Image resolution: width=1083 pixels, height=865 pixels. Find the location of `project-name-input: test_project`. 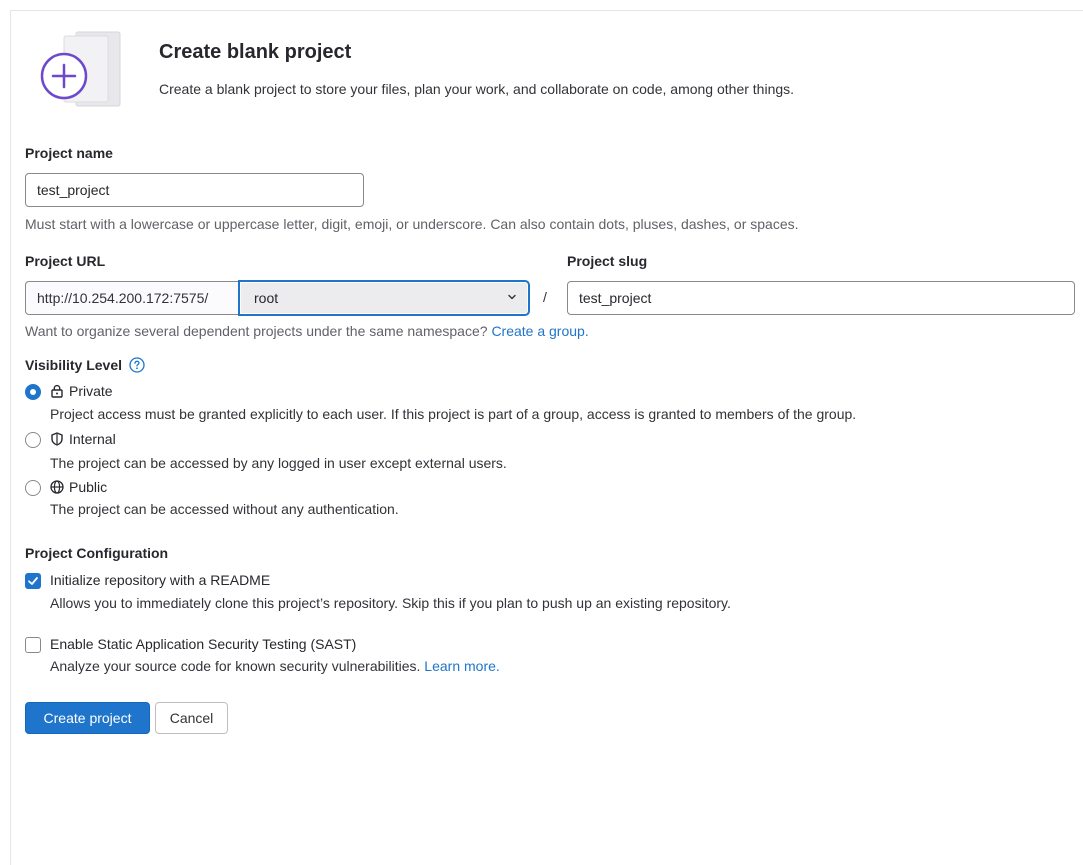

project-name-input: test_project is located at coordinates (194, 190).